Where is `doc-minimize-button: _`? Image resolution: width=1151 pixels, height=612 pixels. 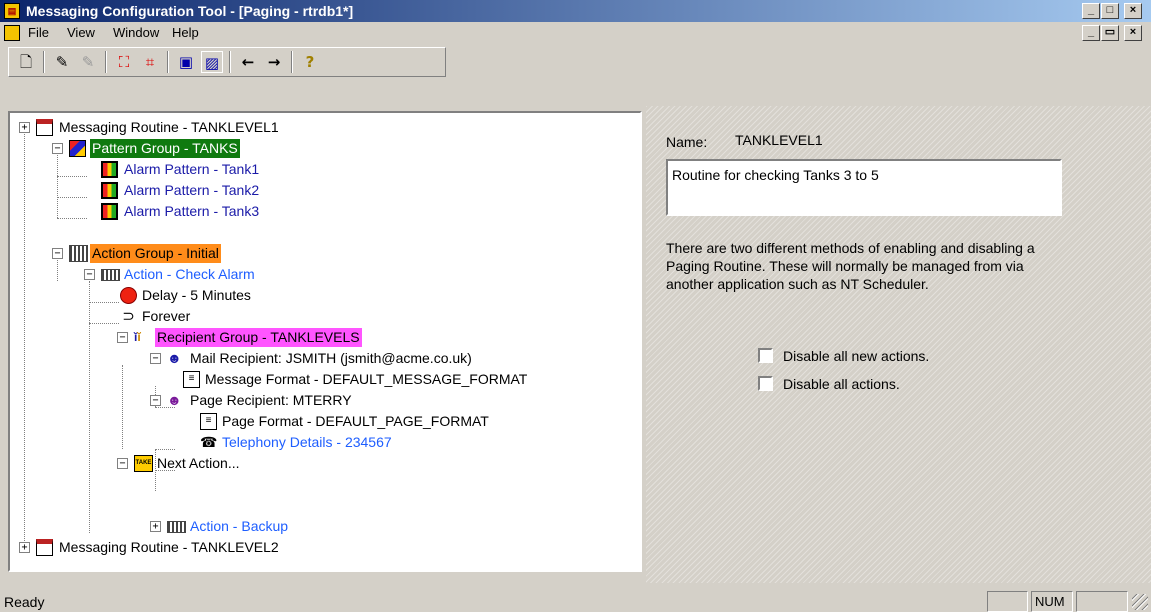 doc-minimize-button: _ is located at coordinates (1091, 33).